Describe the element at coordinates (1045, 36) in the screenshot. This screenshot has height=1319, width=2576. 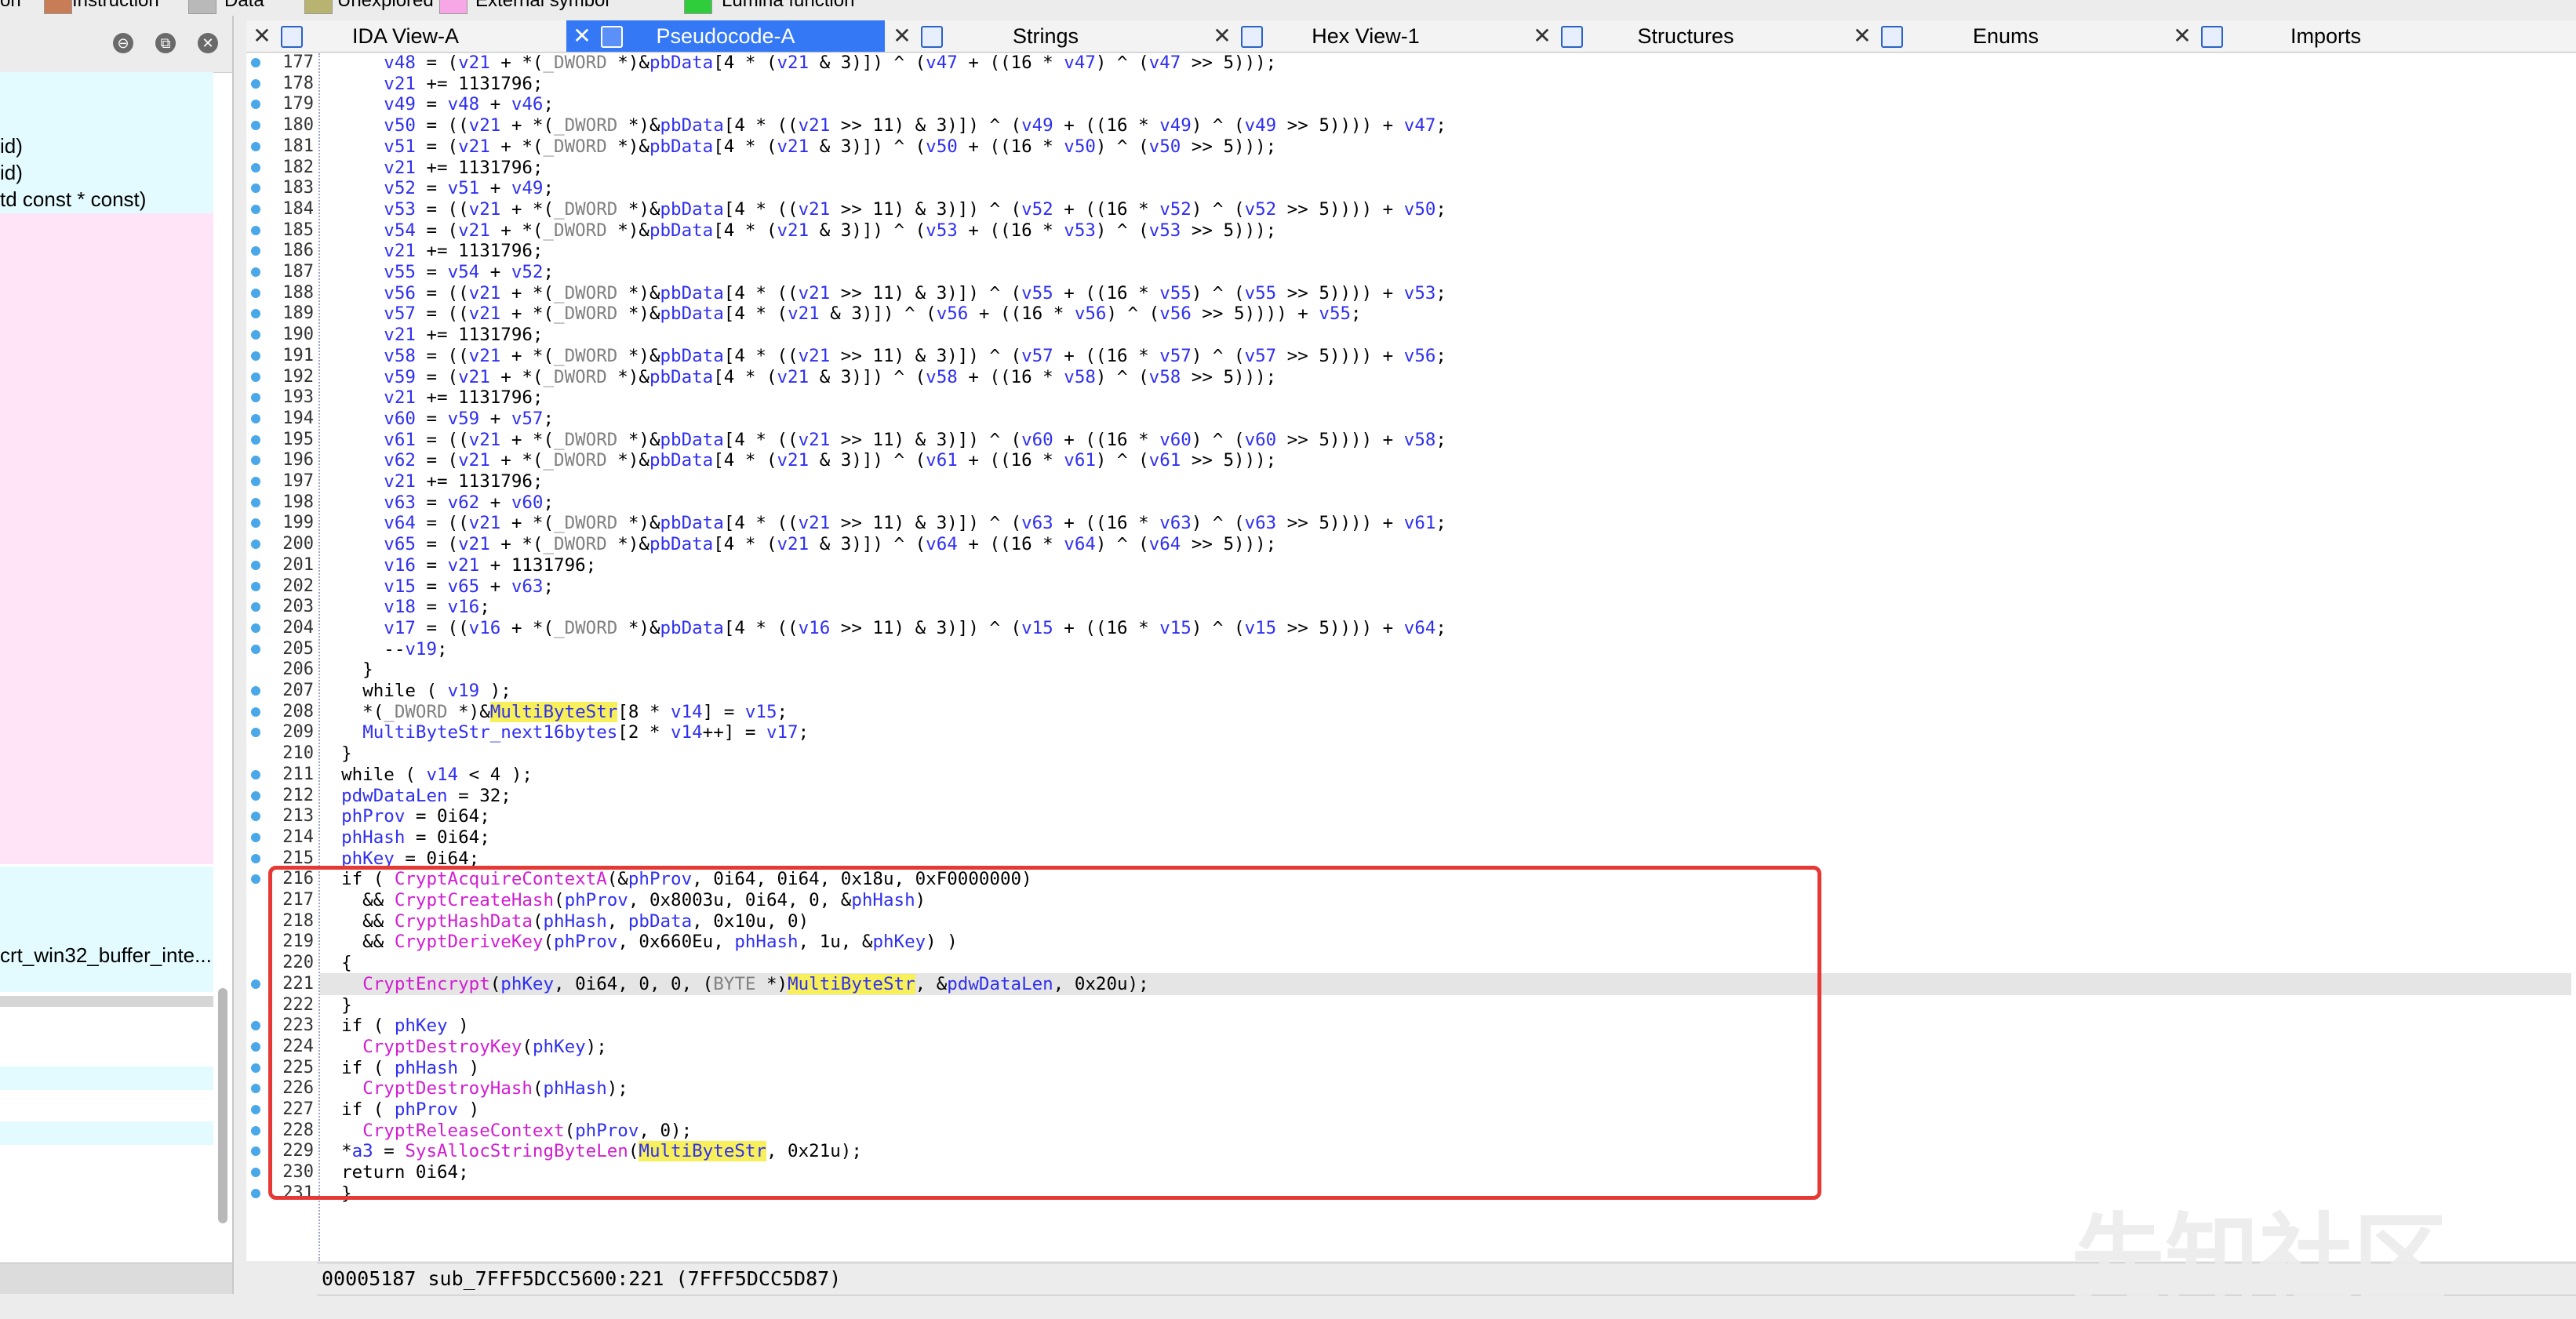
I see `tab-strings: ✕ Strings` at that location.